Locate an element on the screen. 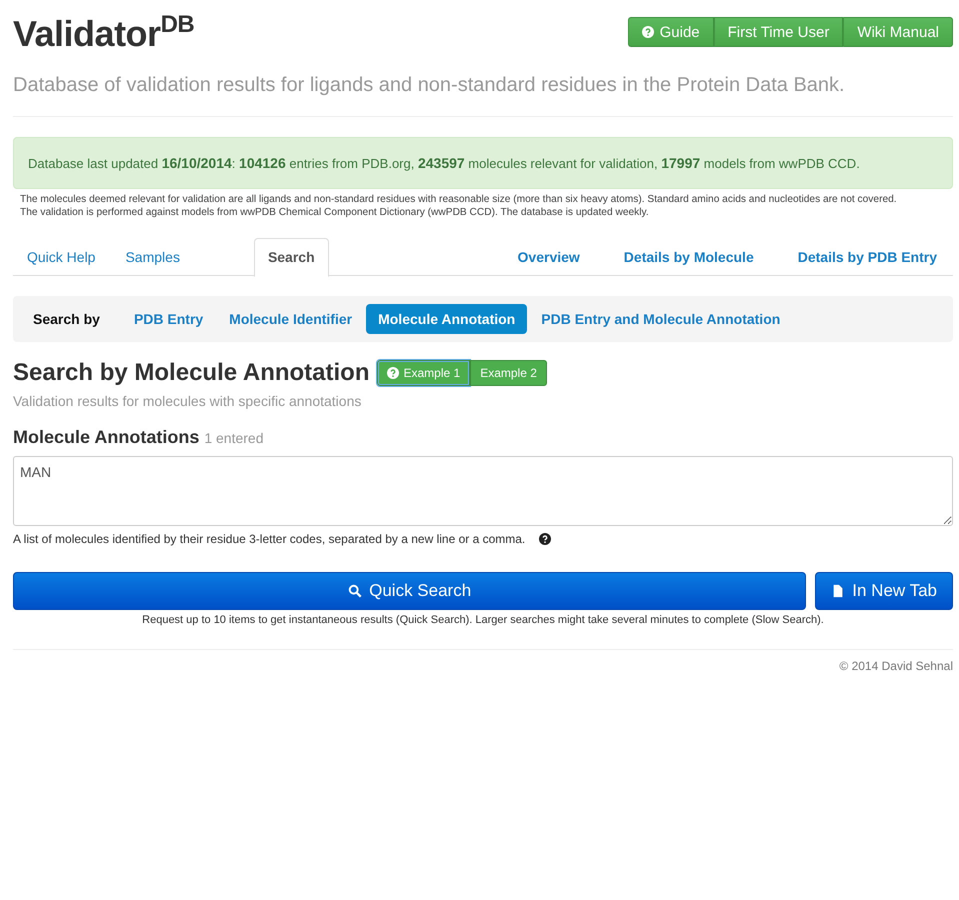 This screenshot has width=959, height=900. quick-search-button: Quick Search is located at coordinates (409, 591).